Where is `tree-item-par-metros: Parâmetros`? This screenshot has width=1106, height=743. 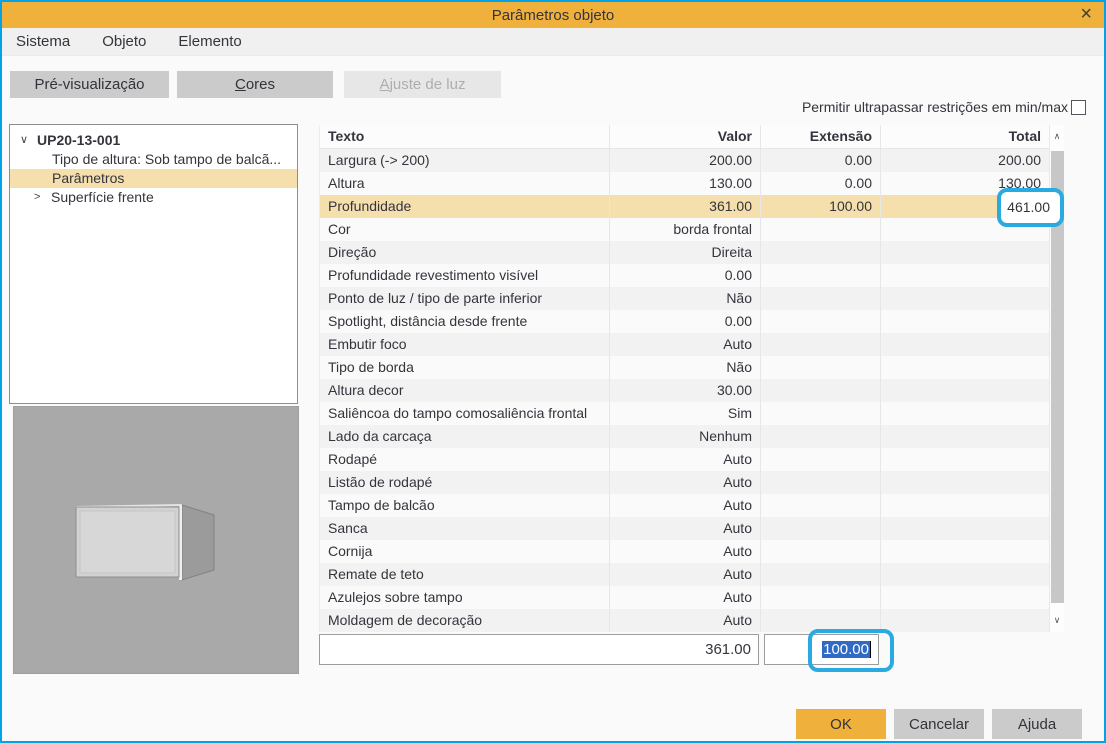 tree-item-par-metros: Parâmetros is located at coordinates (153, 178).